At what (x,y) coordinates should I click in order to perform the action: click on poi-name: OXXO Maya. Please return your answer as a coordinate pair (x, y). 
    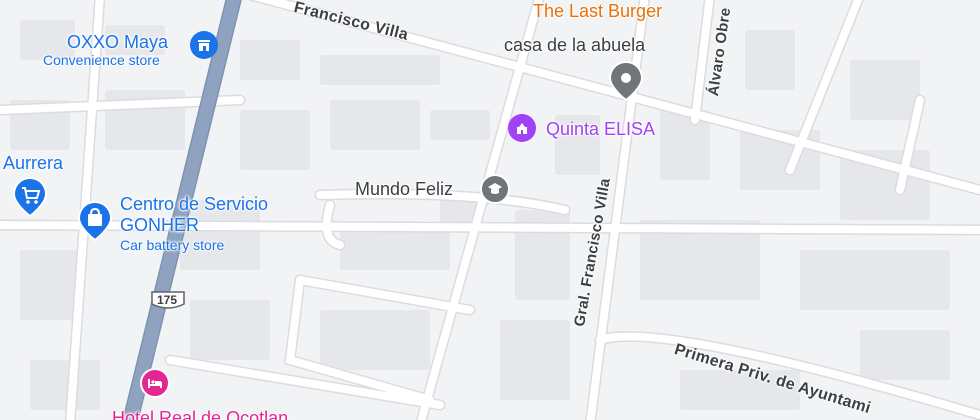
    Looking at the image, I should click on (118, 42).